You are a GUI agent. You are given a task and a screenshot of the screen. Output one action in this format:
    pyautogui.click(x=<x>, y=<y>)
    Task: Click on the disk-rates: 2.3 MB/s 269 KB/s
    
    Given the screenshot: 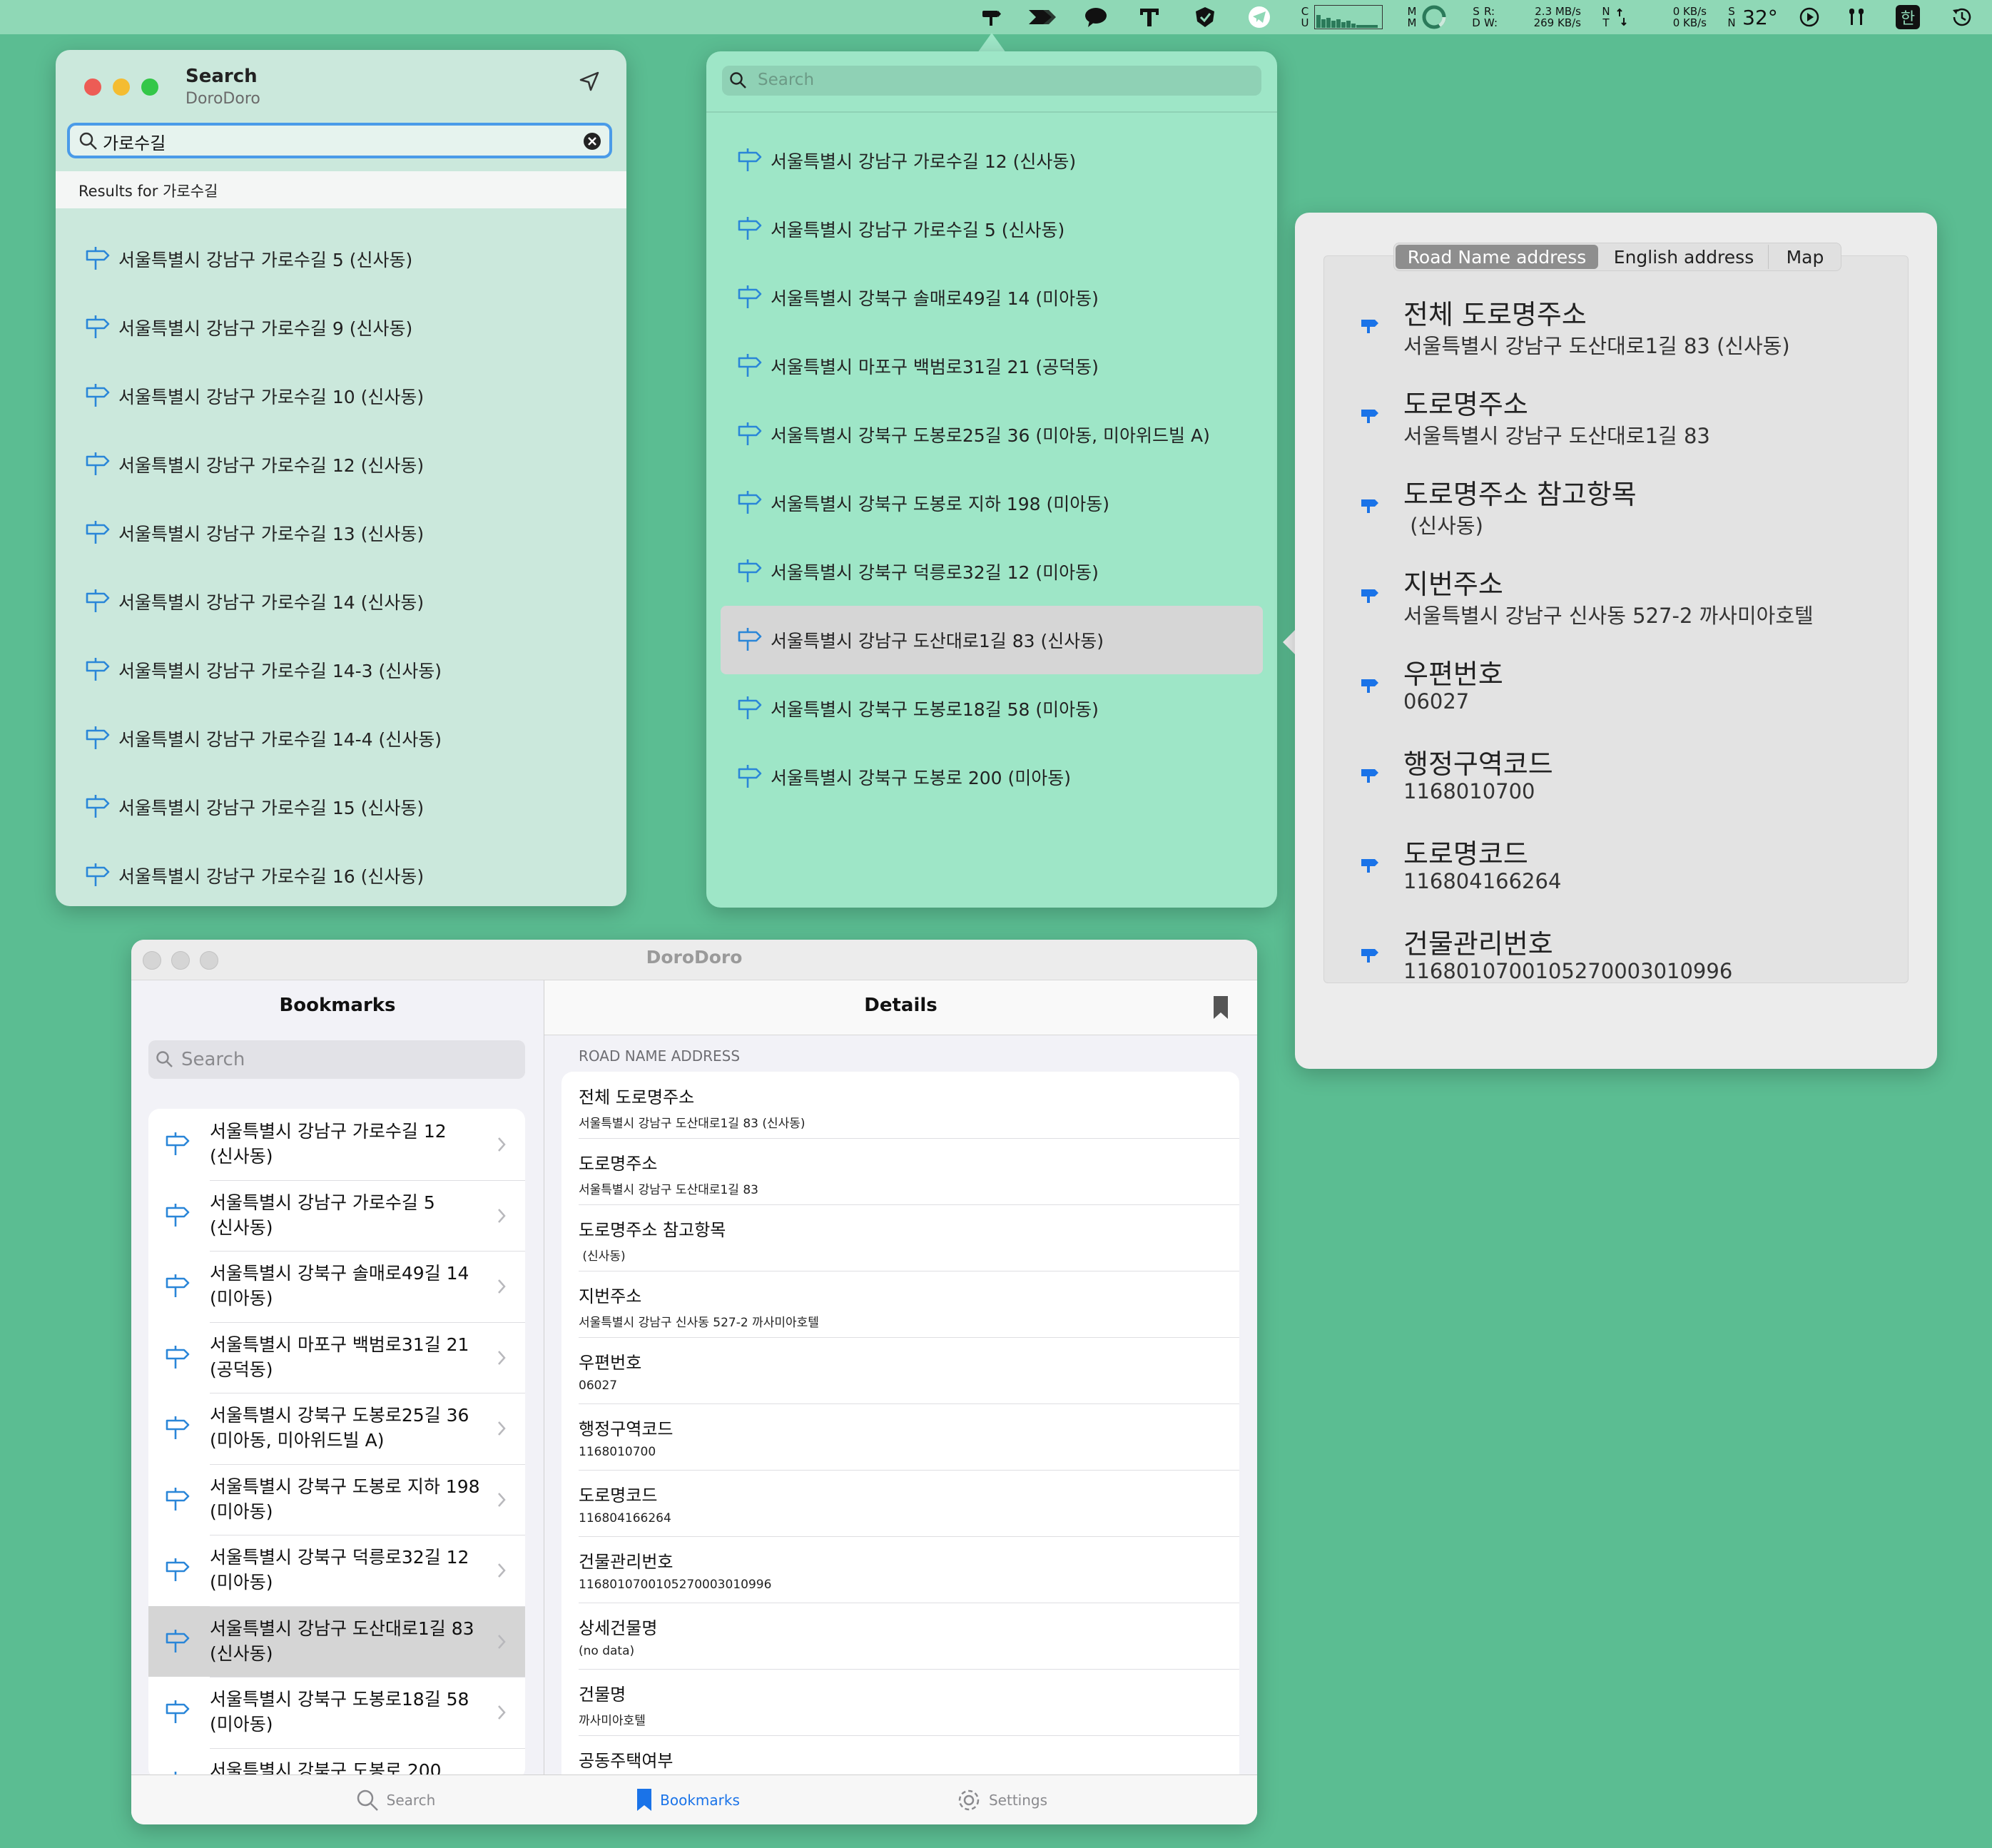 What is the action you would take?
    pyautogui.click(x=1546, y=17)
    